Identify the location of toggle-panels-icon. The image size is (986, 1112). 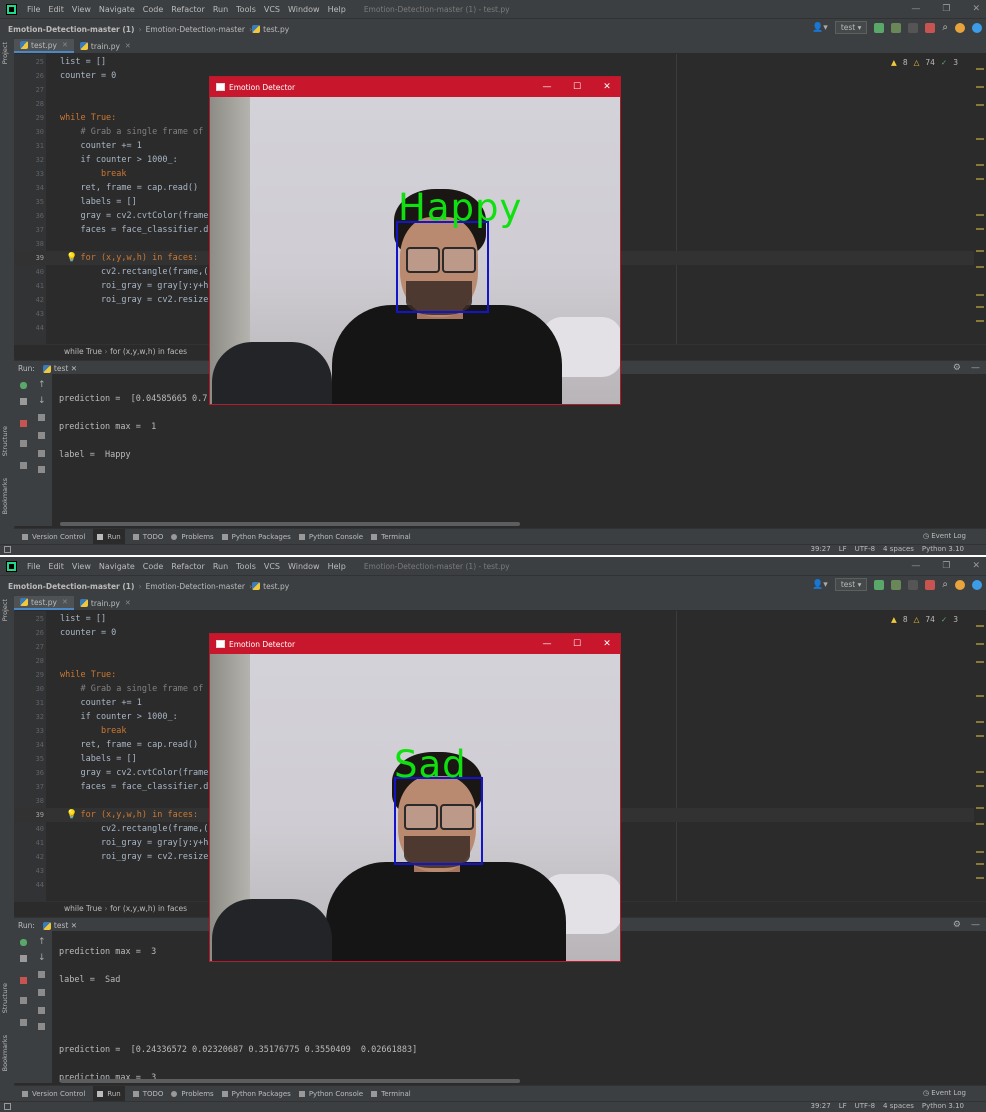
(7, 1106).